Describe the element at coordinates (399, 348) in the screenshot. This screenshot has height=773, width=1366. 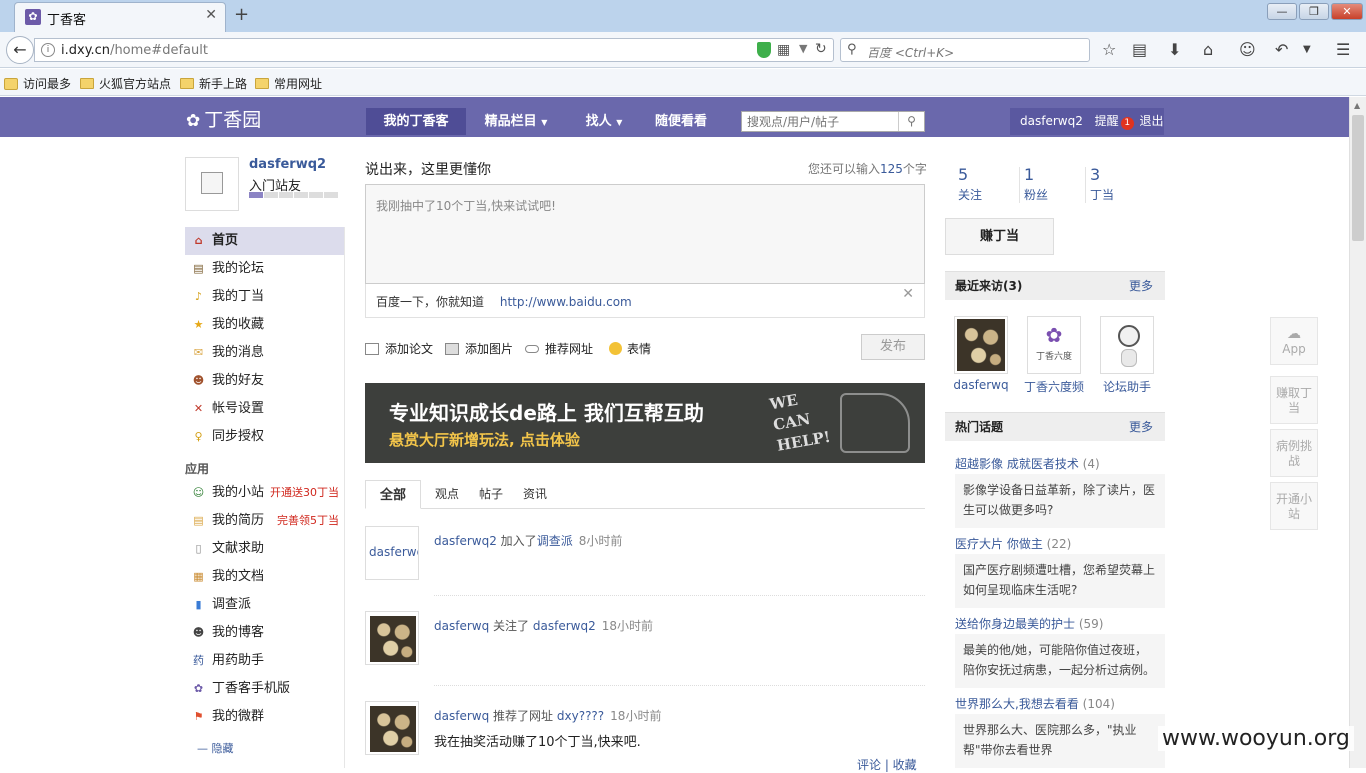
I see `add-paper-button: 添加论文` at that location.